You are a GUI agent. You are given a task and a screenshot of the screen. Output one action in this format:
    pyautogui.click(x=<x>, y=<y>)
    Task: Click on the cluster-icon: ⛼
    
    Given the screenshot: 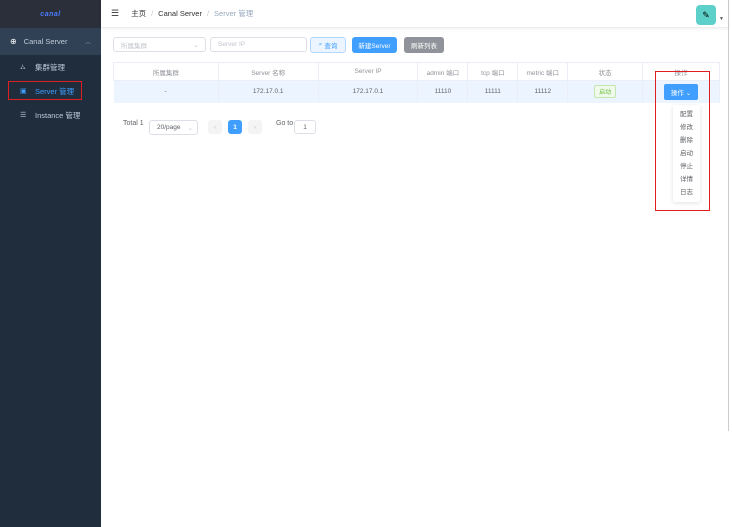 What is the action you would take?
    pyautogui.click(x=23, y=67)
    